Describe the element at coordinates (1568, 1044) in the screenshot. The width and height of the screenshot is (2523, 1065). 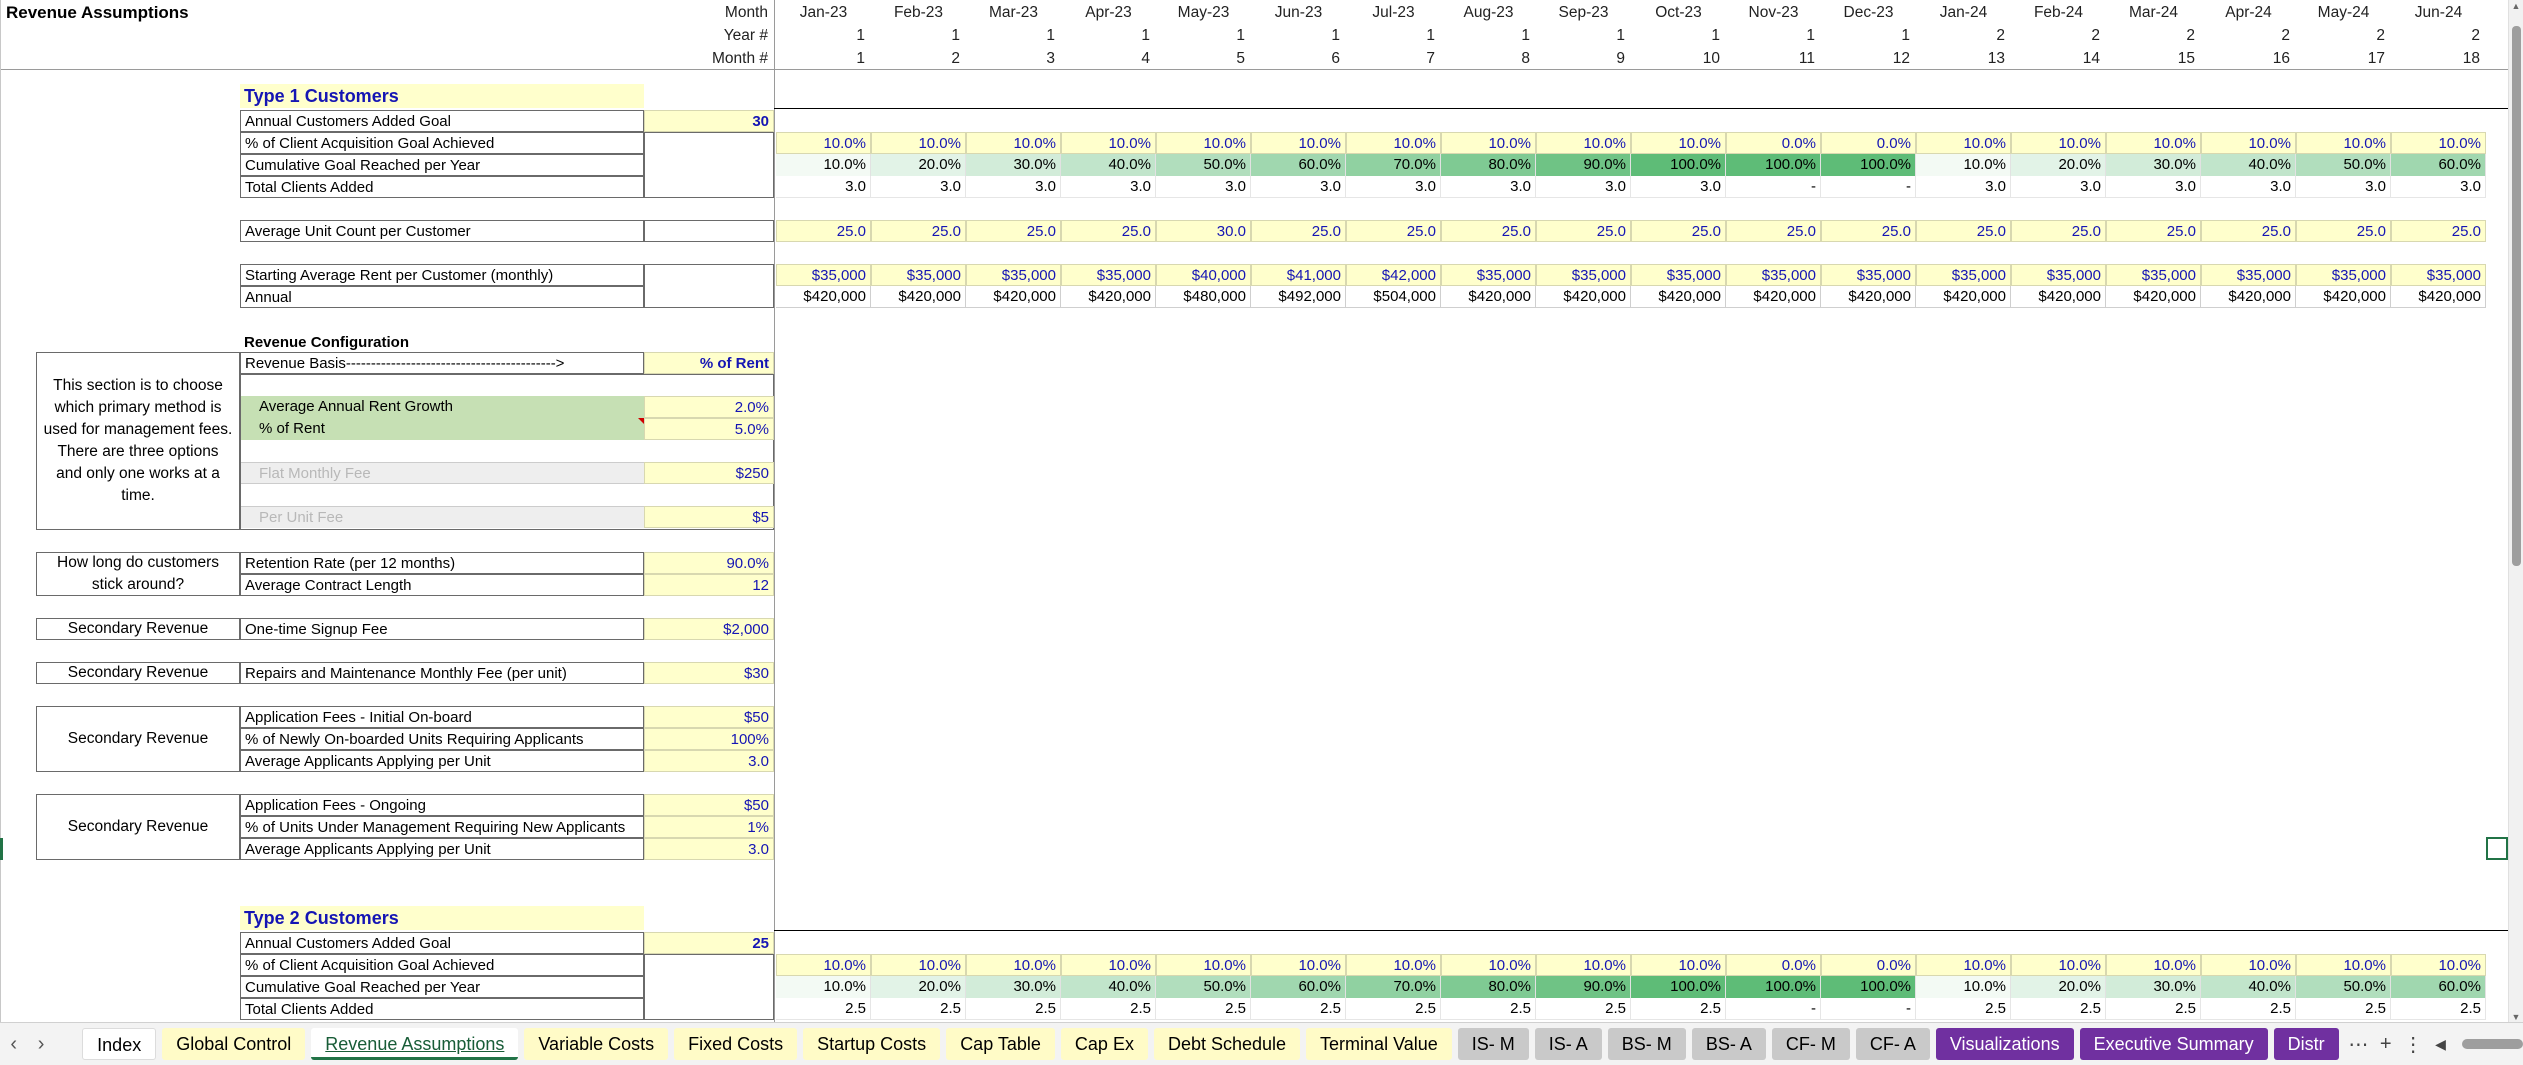
I see `sheet-tab: IS- A` at that location.